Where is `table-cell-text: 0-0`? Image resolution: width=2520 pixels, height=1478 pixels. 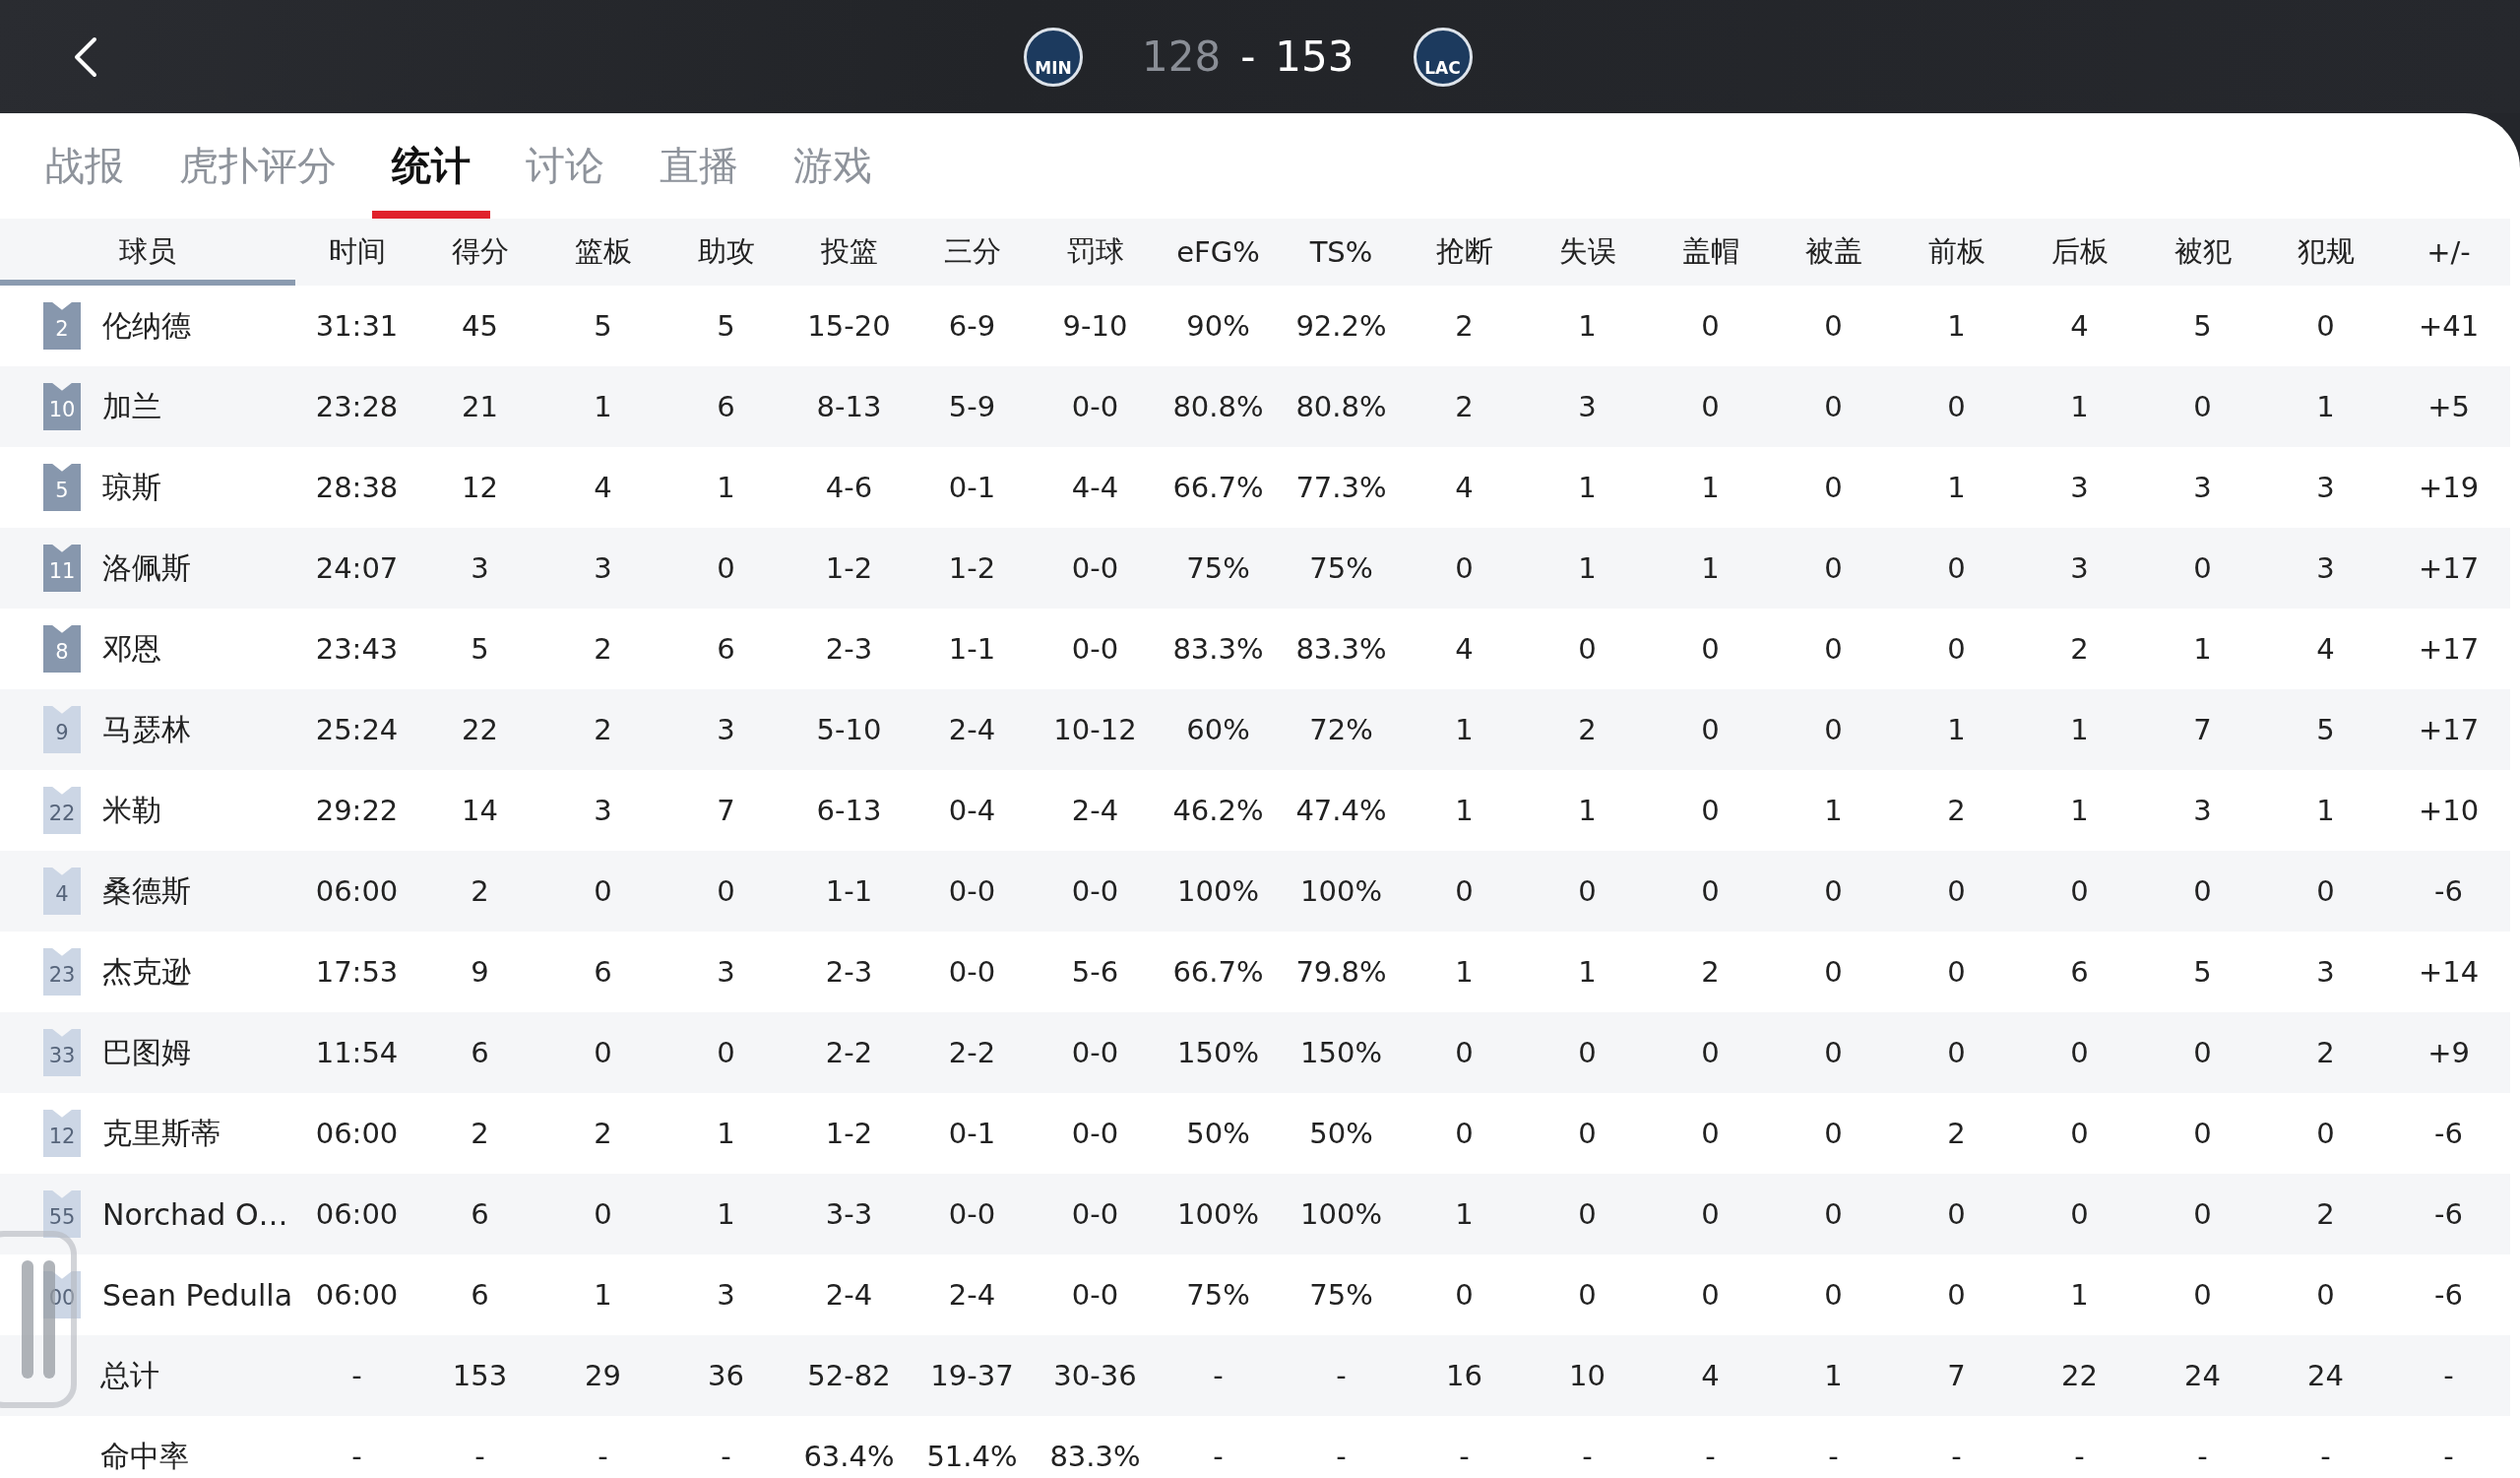 table-cell-text: 0-0 is located at coordinates (972, 972).